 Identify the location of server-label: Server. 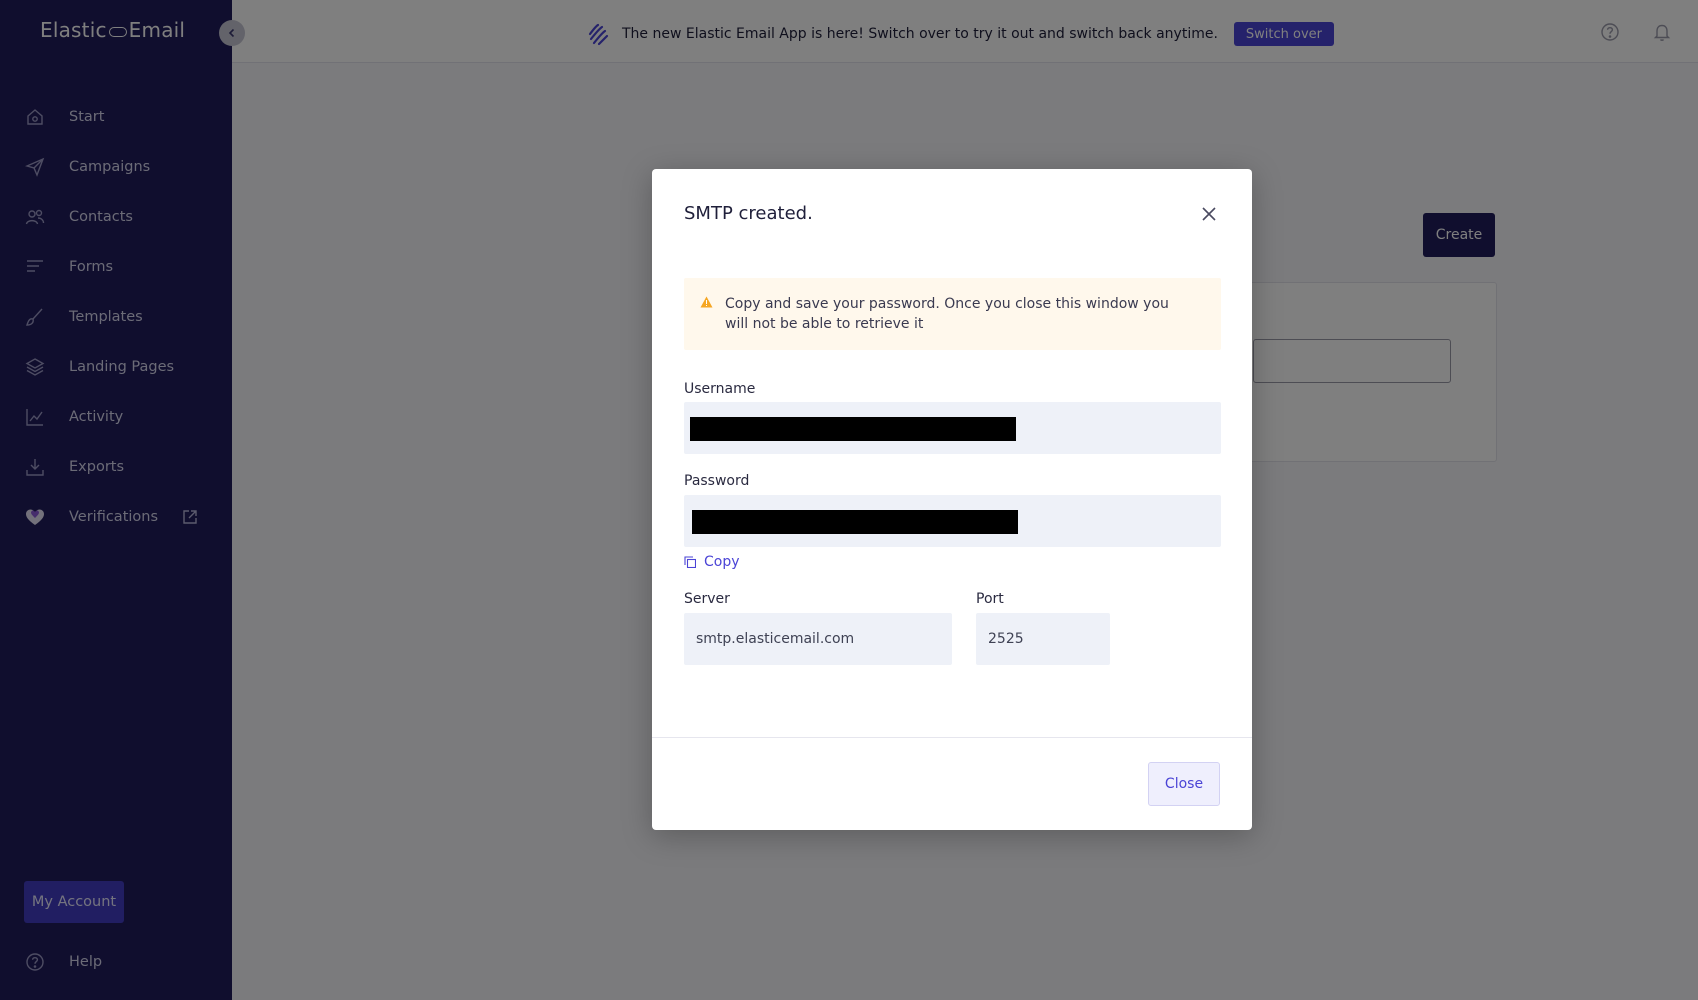
(707, 599).